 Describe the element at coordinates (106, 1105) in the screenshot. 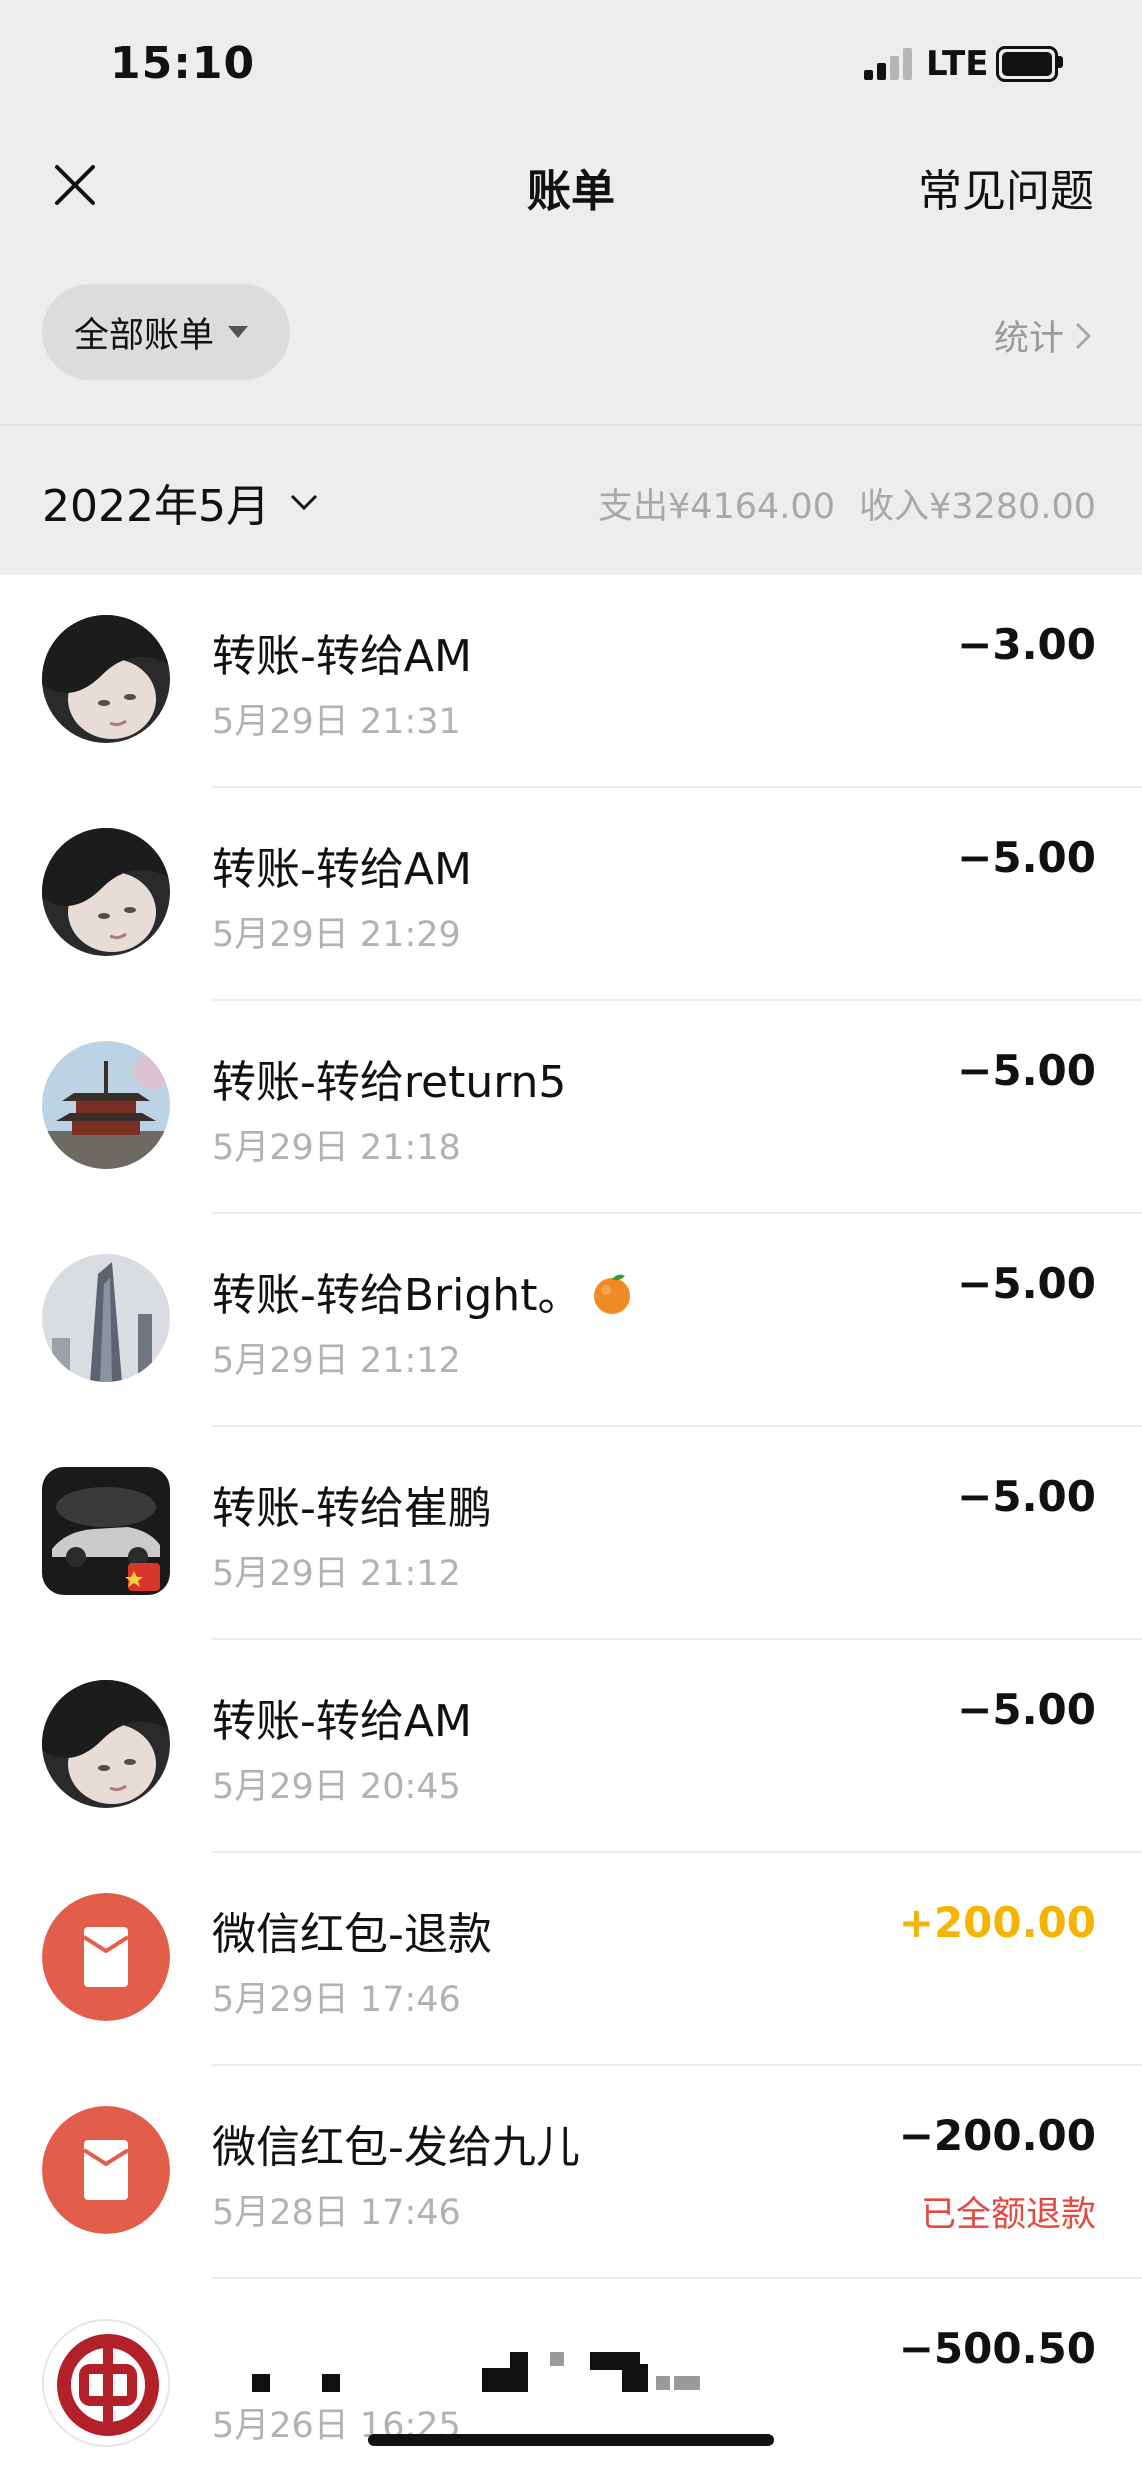

I see `pagoda-photo-avatar` at that location.